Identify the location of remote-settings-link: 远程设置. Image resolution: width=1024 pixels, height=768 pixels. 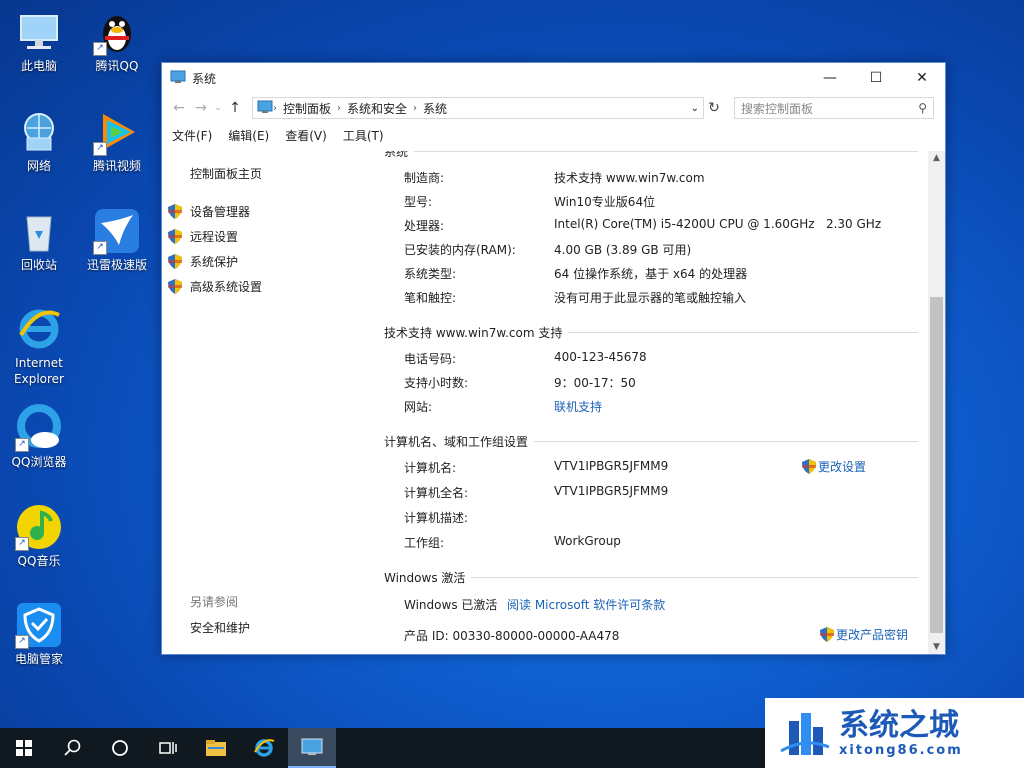
(215, 236).